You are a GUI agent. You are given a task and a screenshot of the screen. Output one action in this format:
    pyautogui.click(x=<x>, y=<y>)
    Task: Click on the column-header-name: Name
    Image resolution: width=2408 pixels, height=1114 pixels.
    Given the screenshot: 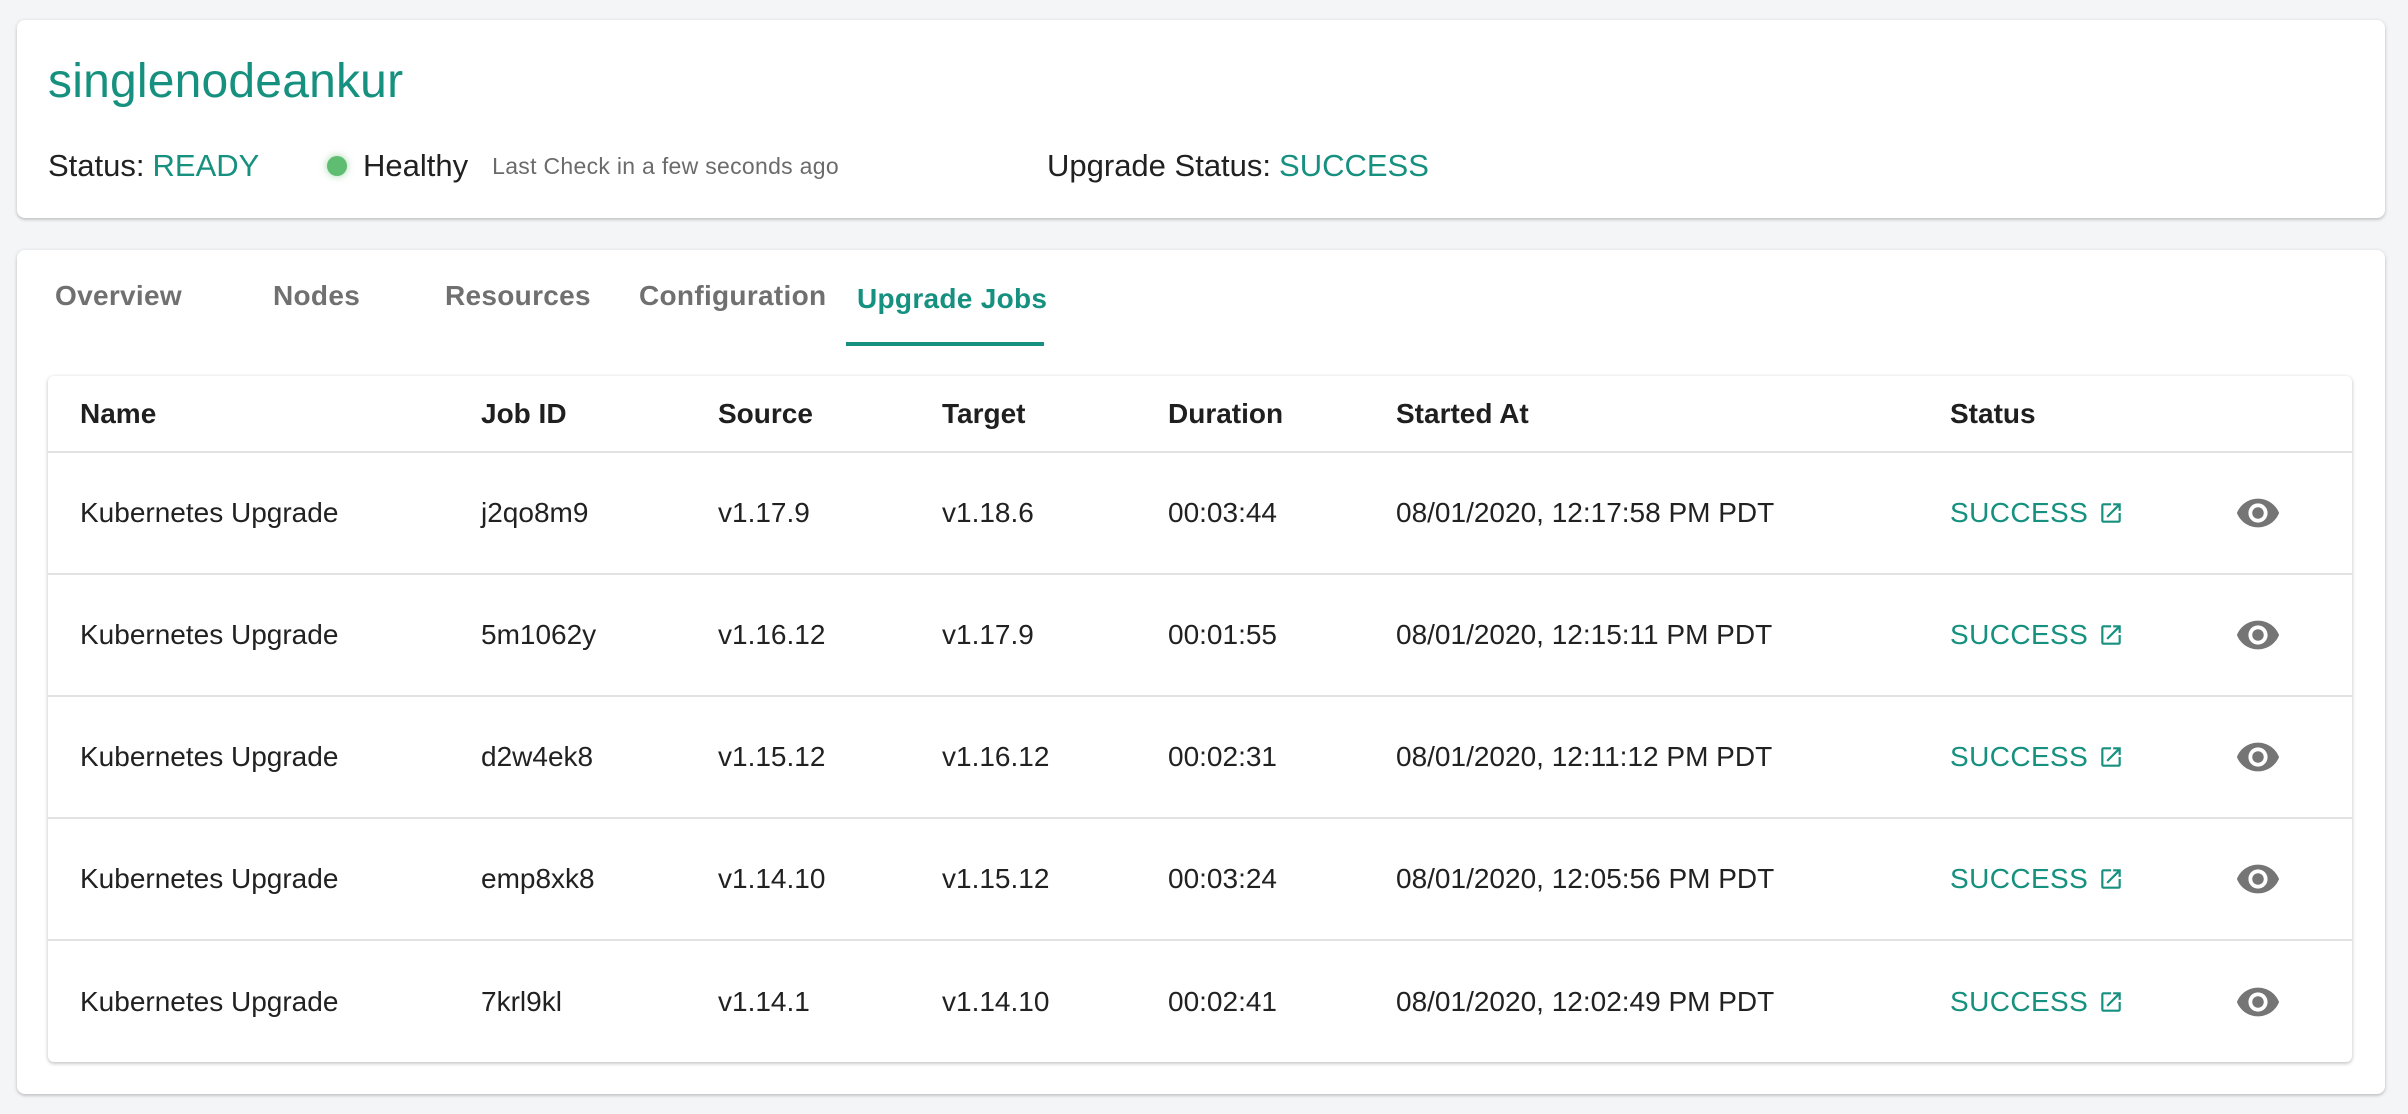 What is the action you would take?
    pyautogui.click(x=118, y=413)
    